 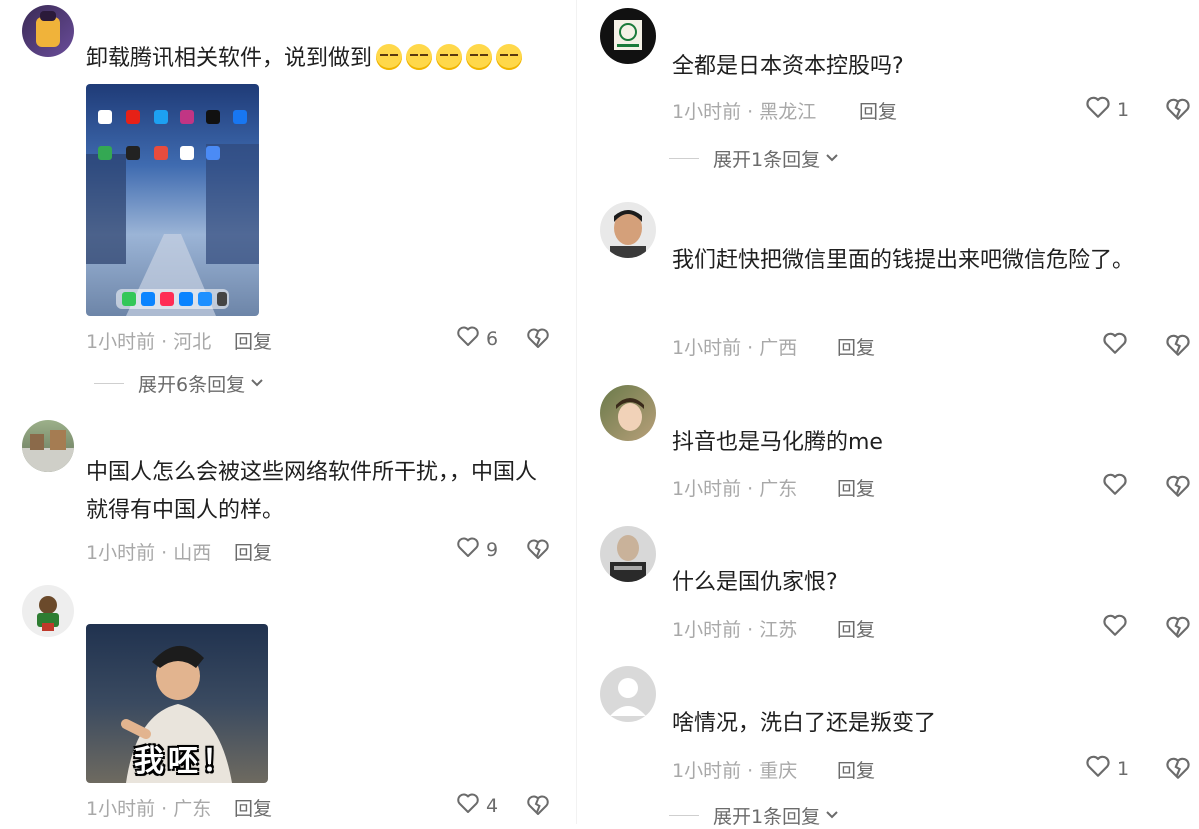 What do you see at coordinates (788, 66) in the screenshot?
I see `comment-text: 全都是日本资本控股吗?` at bounding box center [788, 66].